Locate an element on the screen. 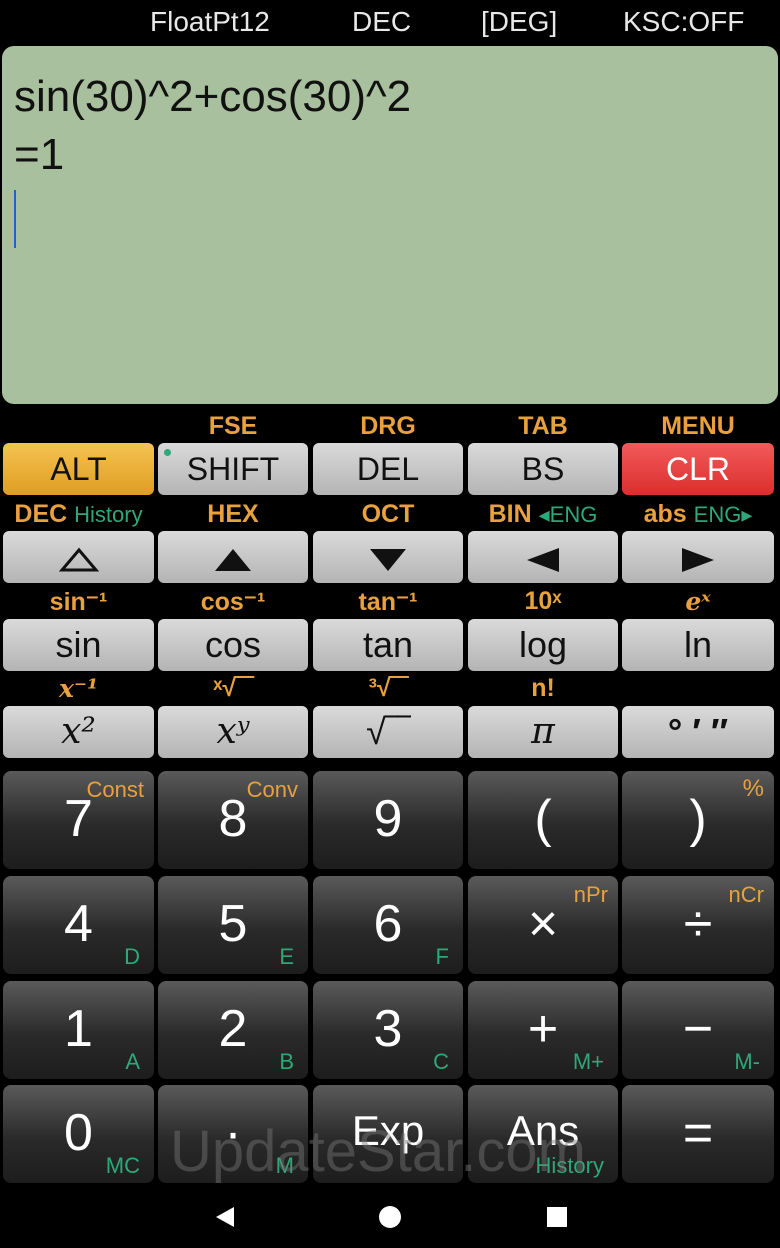 The width and height of the screenshot is (780, 1248). key-0: 0 MC is located at coordinates (78, 1134).